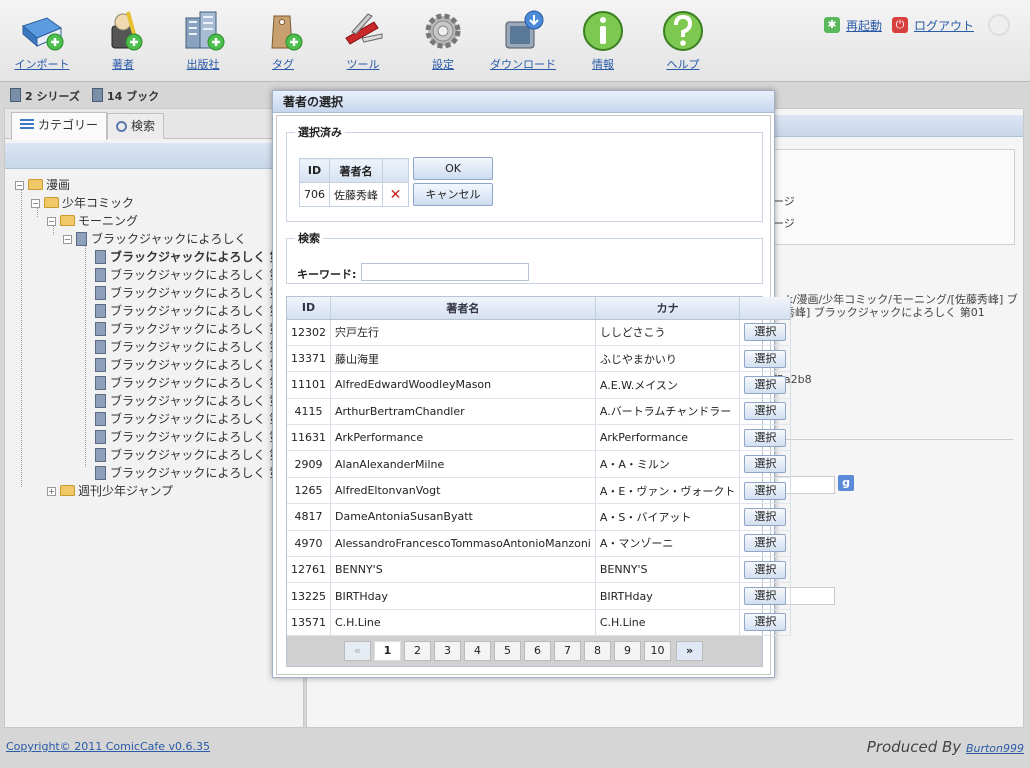  I want to click on folder-icon, so click(67, 220).